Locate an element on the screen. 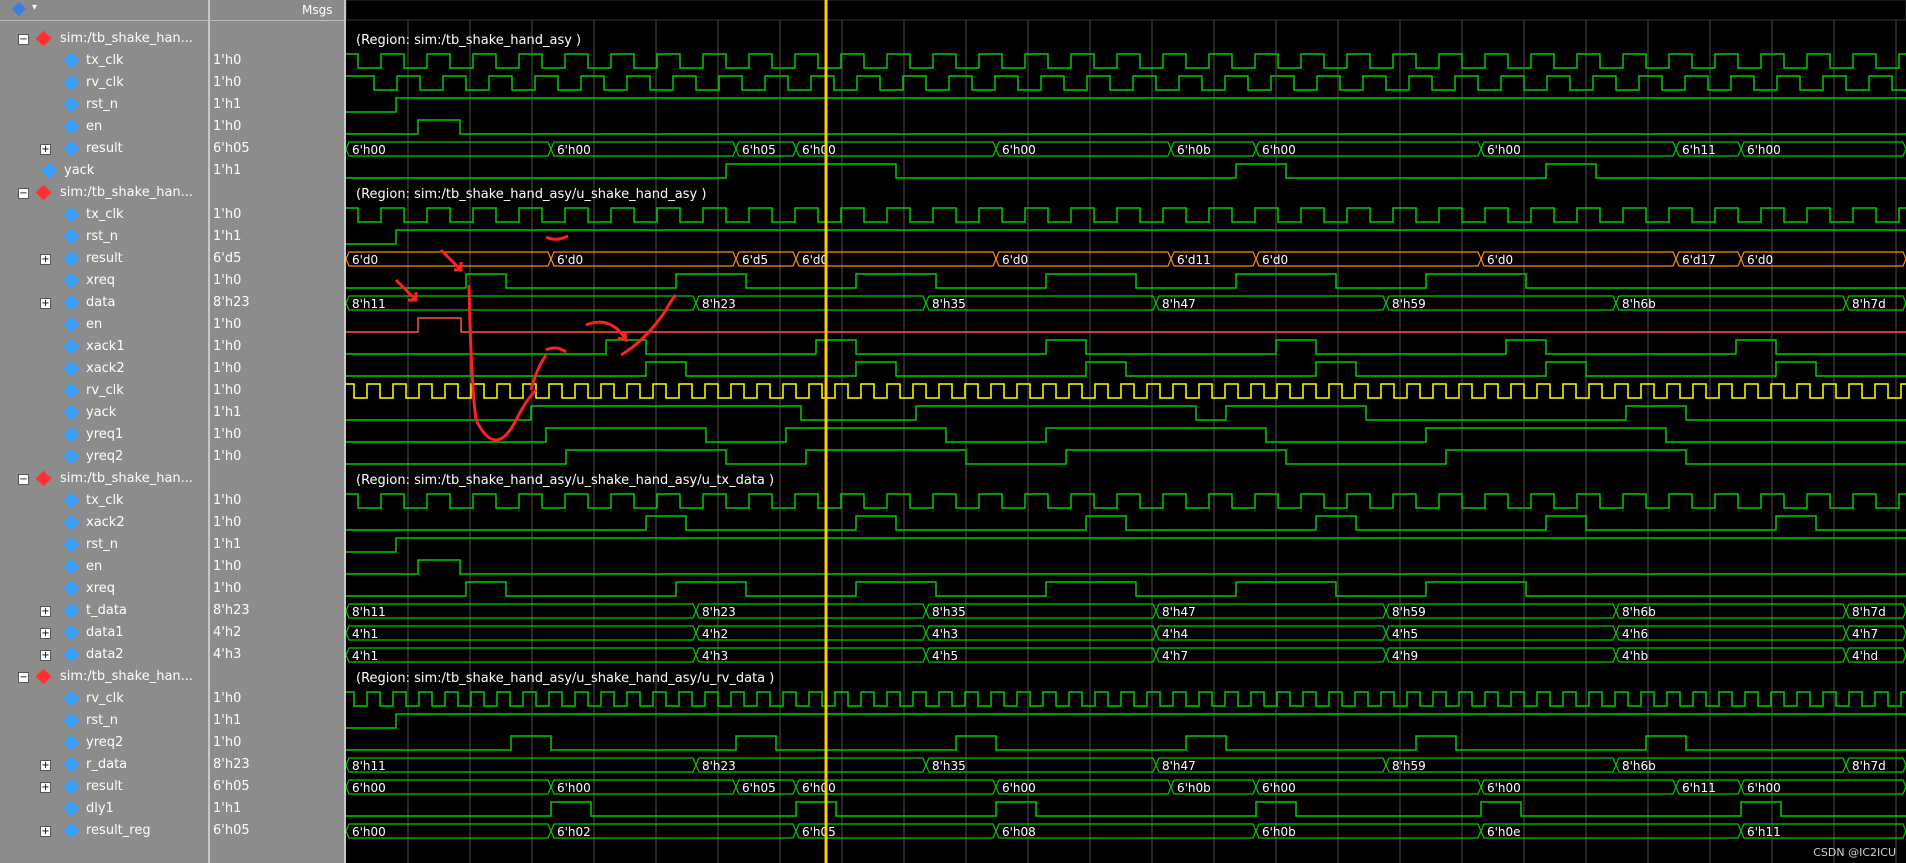  value-pane-header: Msgs is located at coordinates (277, 10).